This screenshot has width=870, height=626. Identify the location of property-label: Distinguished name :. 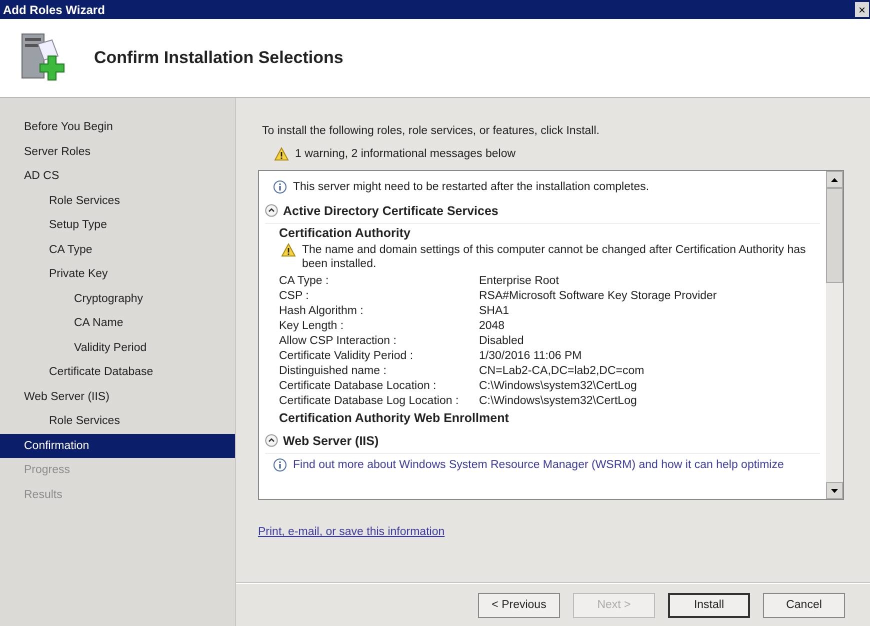
(333, 371).